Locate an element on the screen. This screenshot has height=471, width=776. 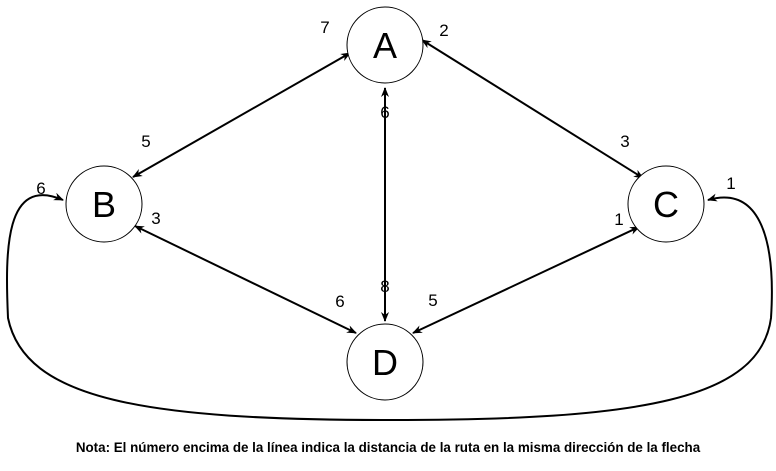
edge-a-b is located at coordinates (241, 115).